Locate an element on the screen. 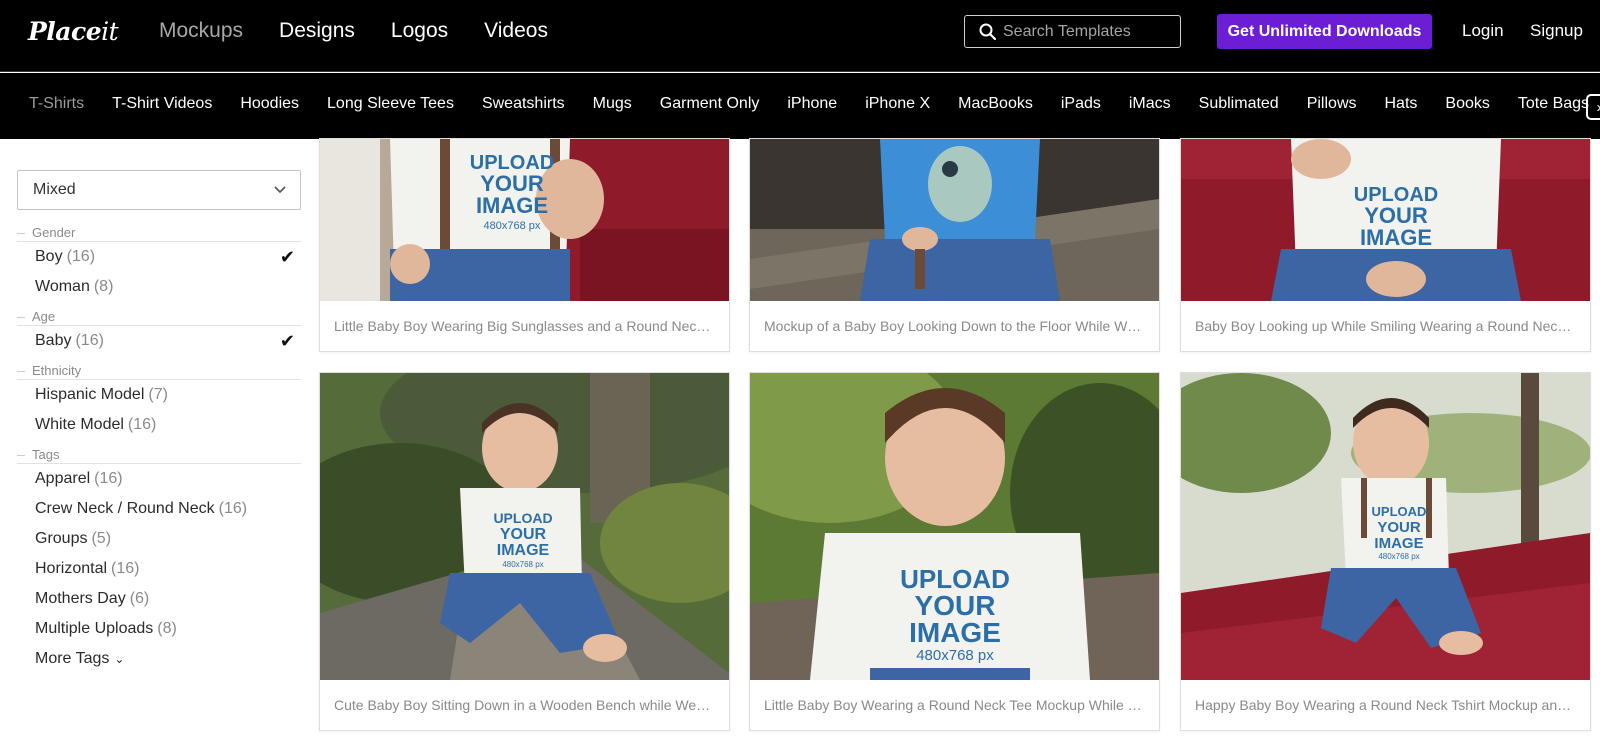 The width and height of the screenshot is (1600, 745). filter-boy: Boy (16) ✔ is located at coordinates (159, 257).